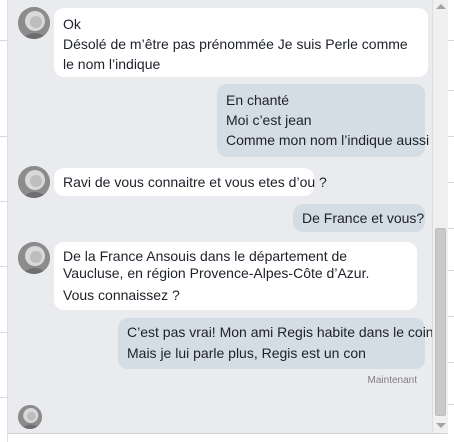 The width and height of the screenshot is (454, 442). I want to click on message-text: Vous connaissez ?, so click(121, 295).